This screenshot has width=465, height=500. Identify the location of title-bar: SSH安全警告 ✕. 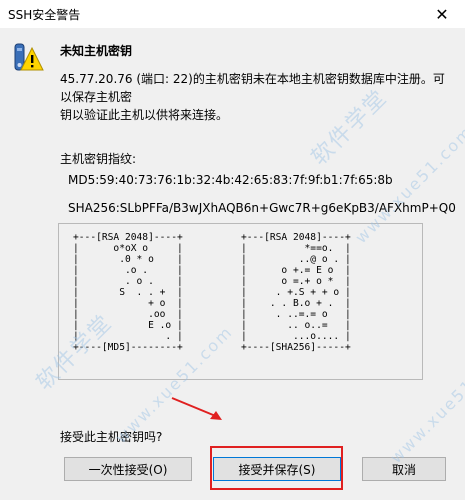
(232, 14).